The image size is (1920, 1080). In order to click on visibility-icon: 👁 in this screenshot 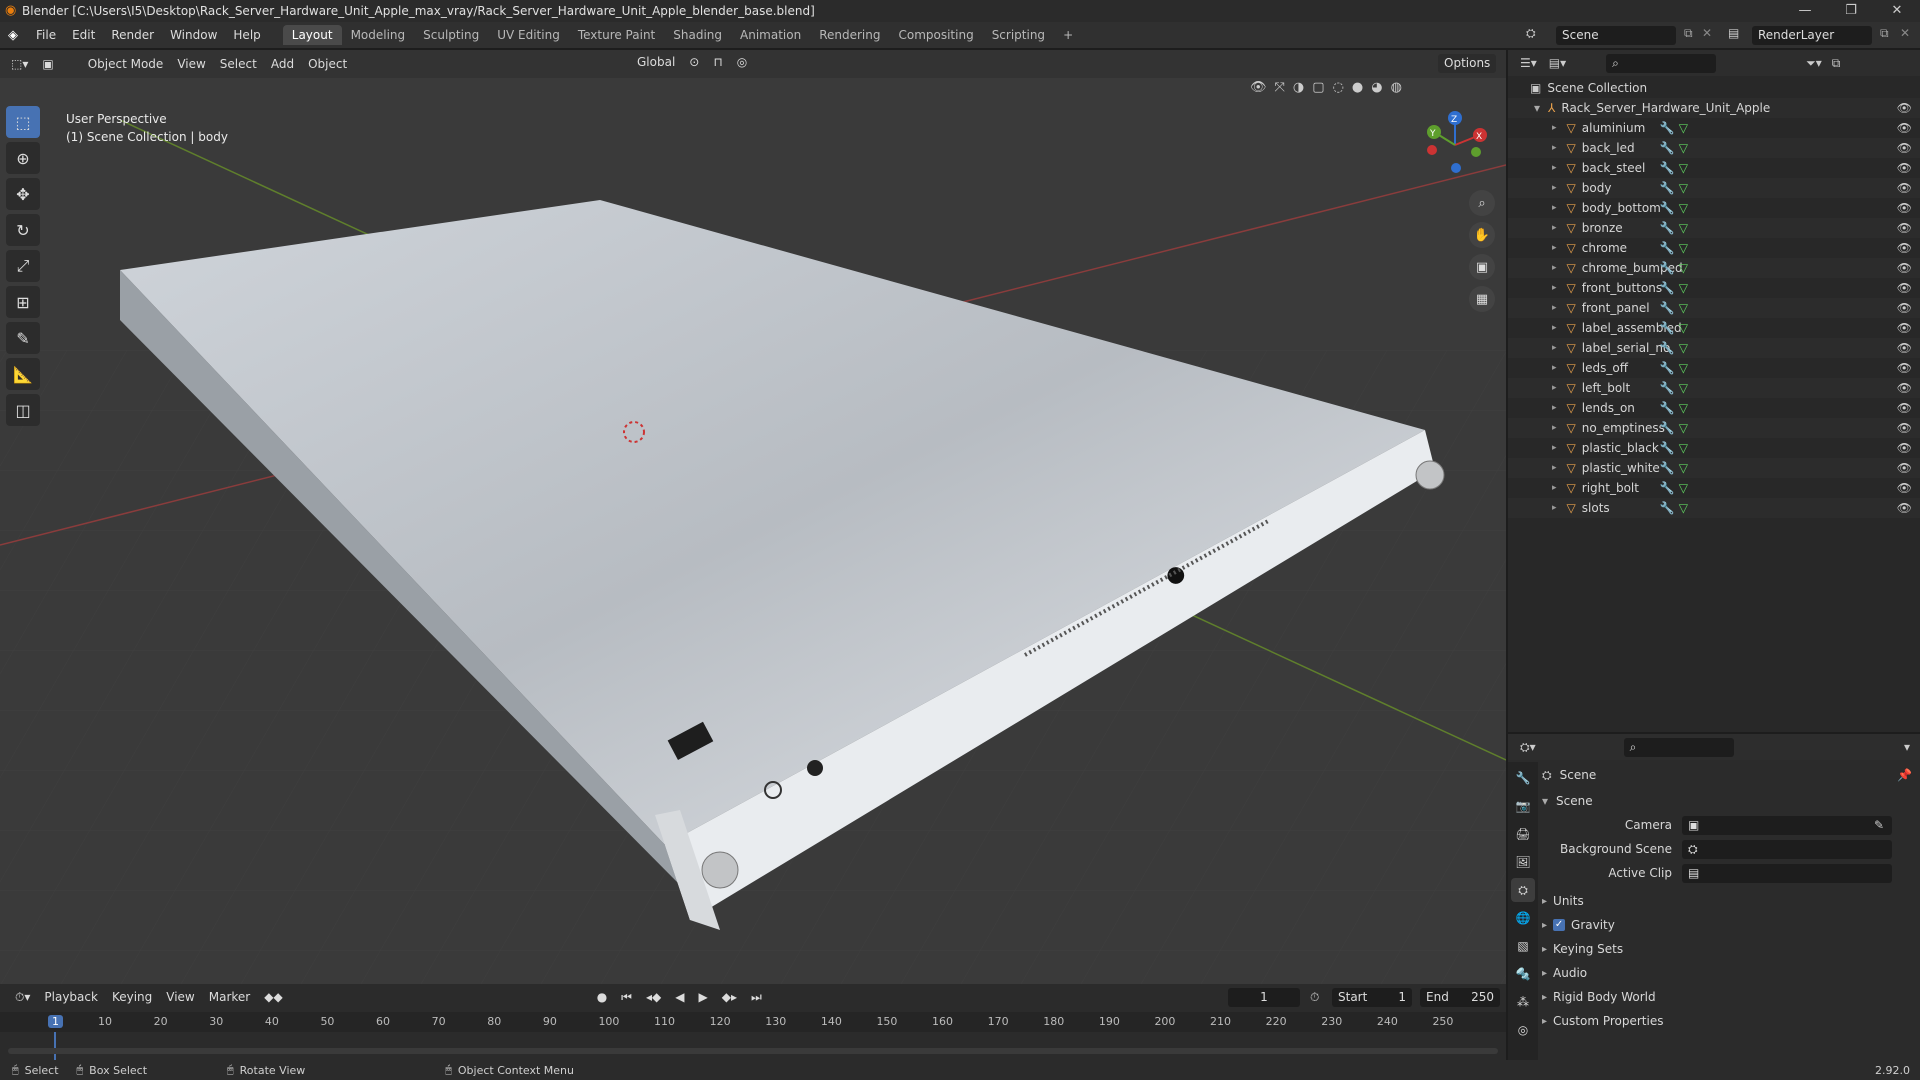, I will do `click(1258, 87)`.